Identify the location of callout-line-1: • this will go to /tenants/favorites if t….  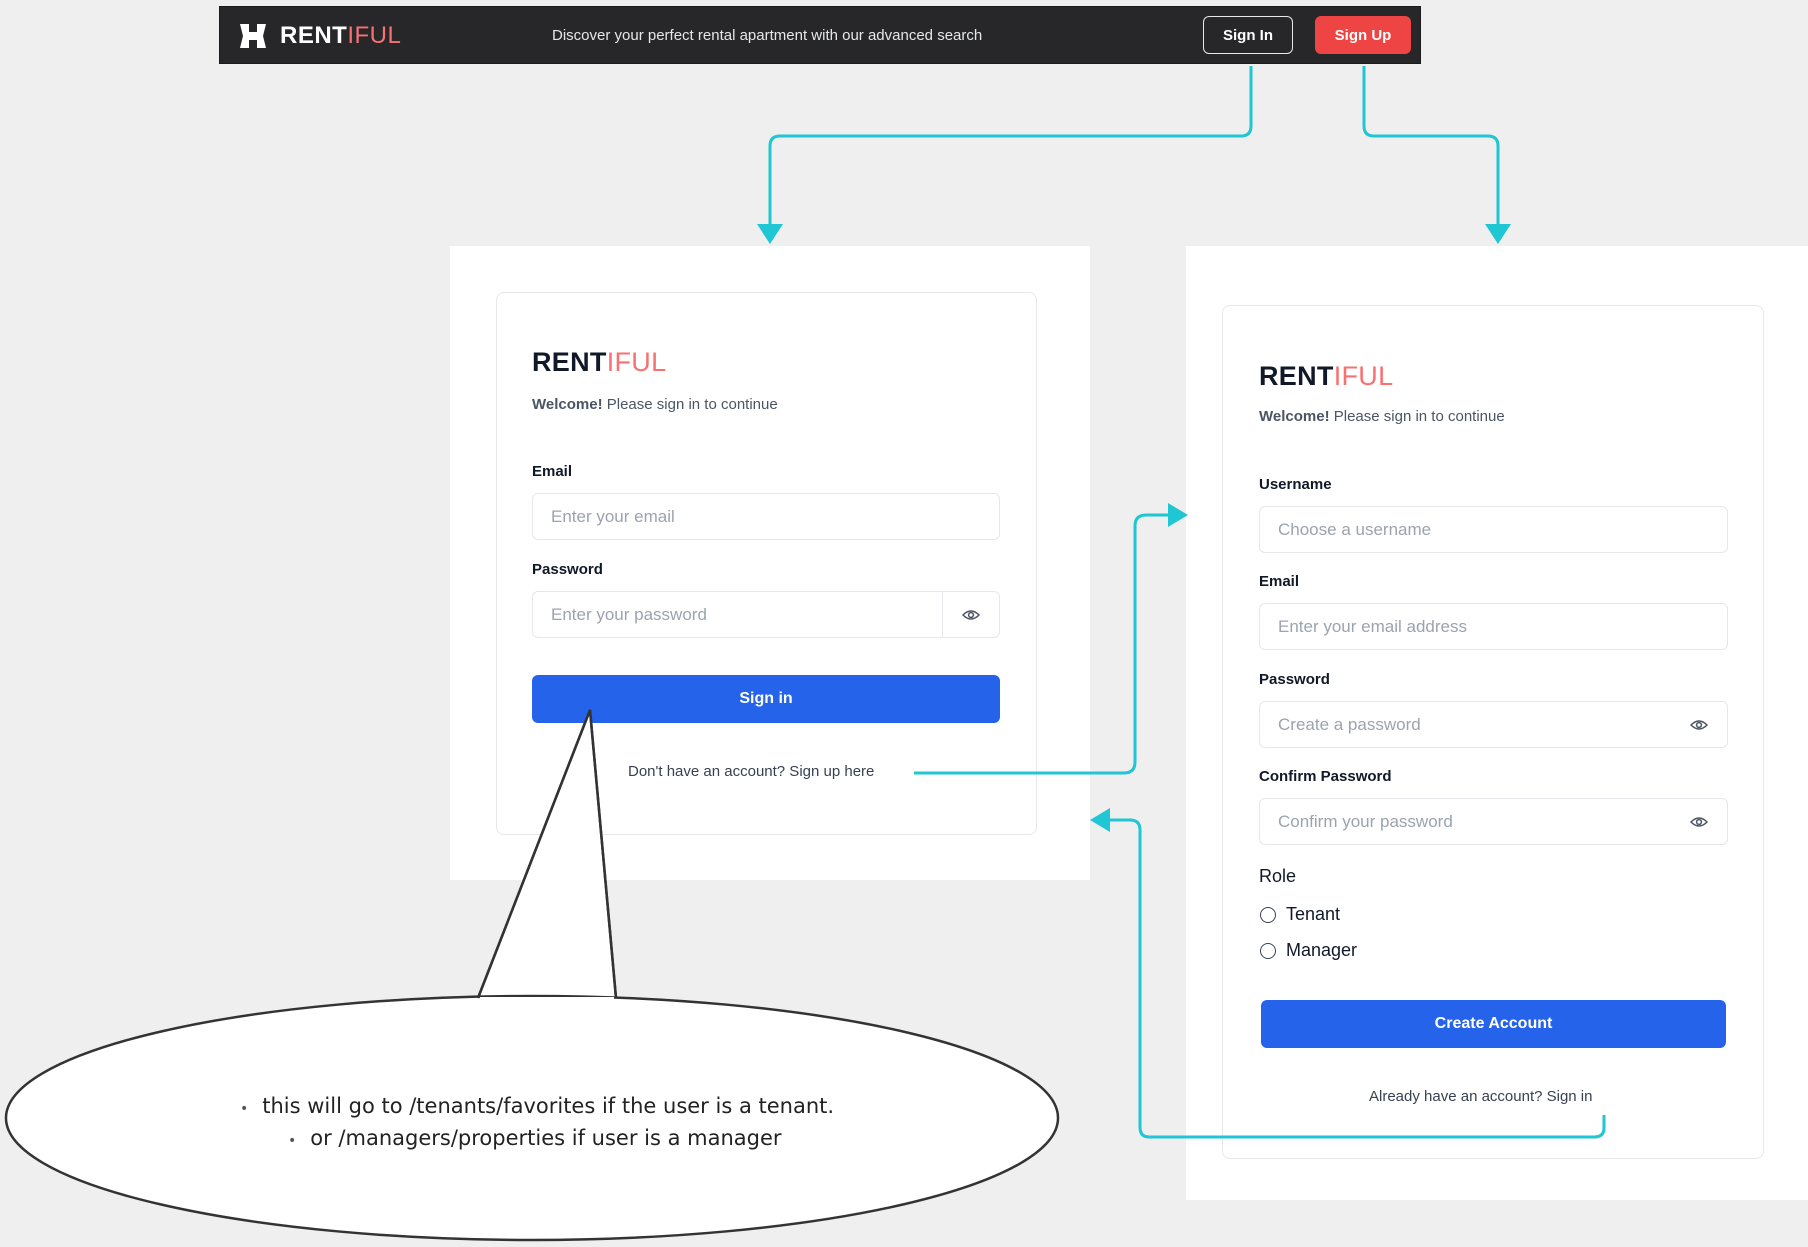
(537, 1106).